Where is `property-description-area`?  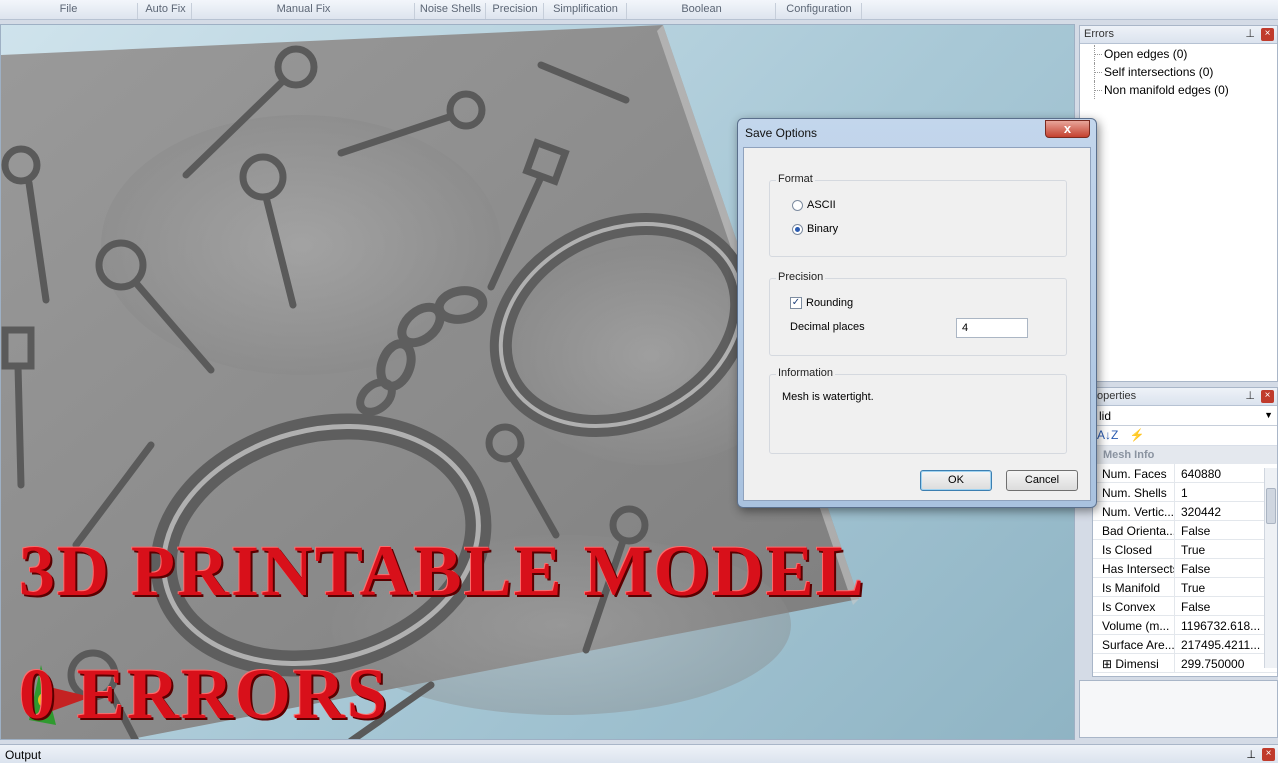
property-description-area is located at coordinates (1178, 709).